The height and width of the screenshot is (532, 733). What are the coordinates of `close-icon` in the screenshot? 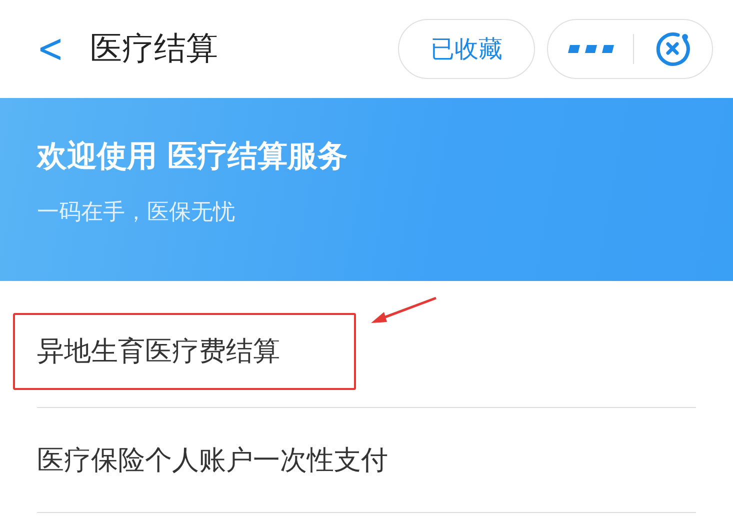 It's located at (673, 49).